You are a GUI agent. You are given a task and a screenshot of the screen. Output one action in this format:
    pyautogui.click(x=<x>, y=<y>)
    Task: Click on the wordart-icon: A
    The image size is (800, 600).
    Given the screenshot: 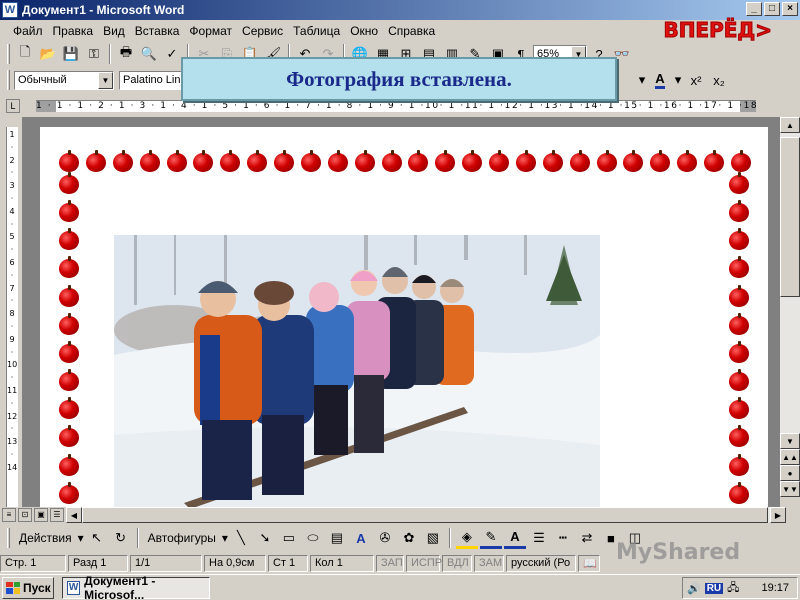 What is the action you would take?
    pyautogui.click(x=361, y=538)
    